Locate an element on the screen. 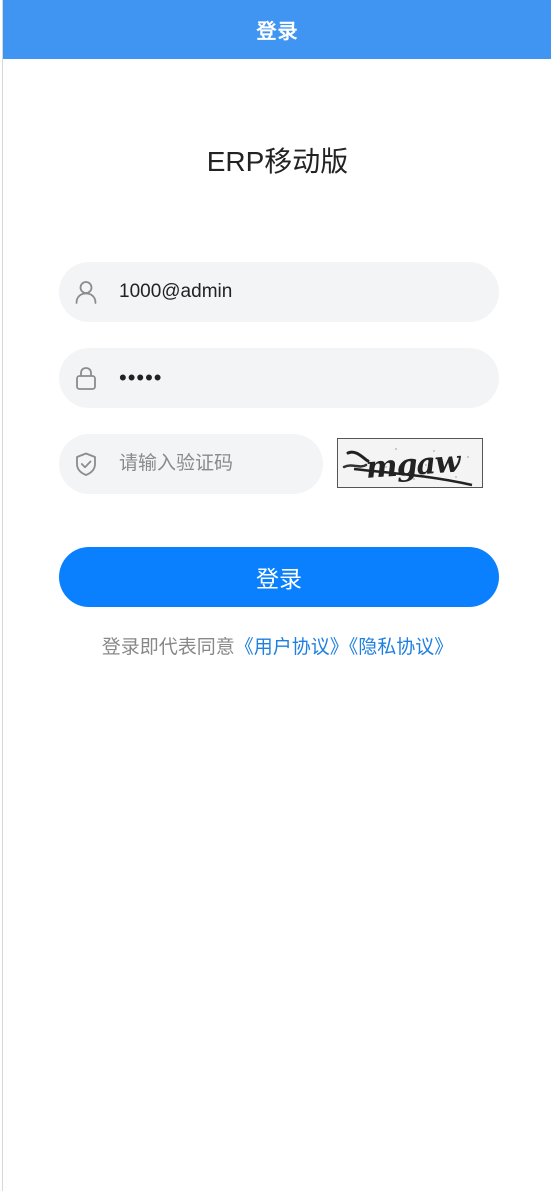 The image size is (551, 1191). password-input is located at coordinates (299, 378).